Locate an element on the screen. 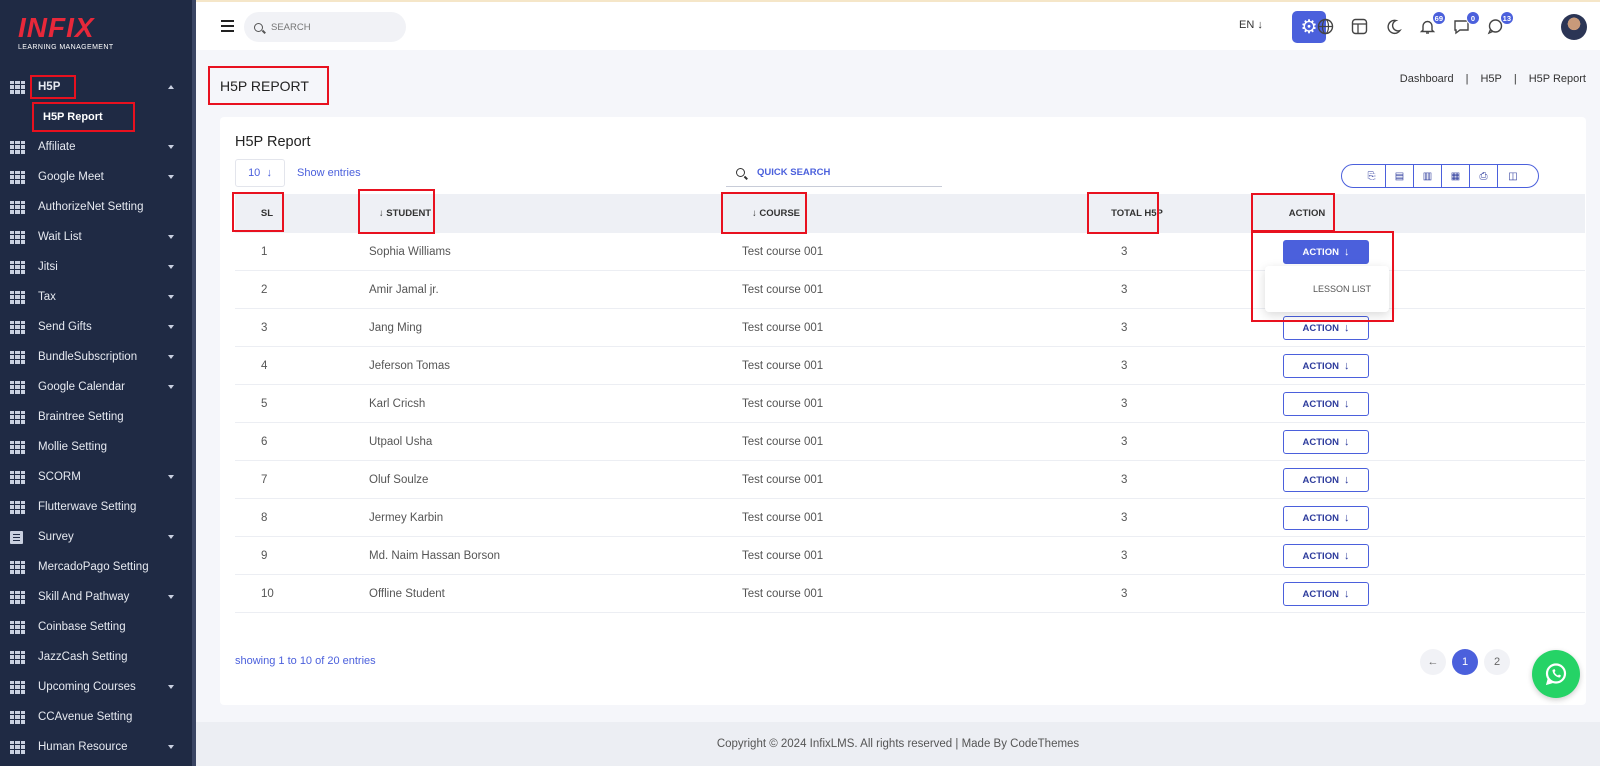 The width and height of the screenshot is (1600, 766). cell-sl: 3 is located at coordinates (264, 328).